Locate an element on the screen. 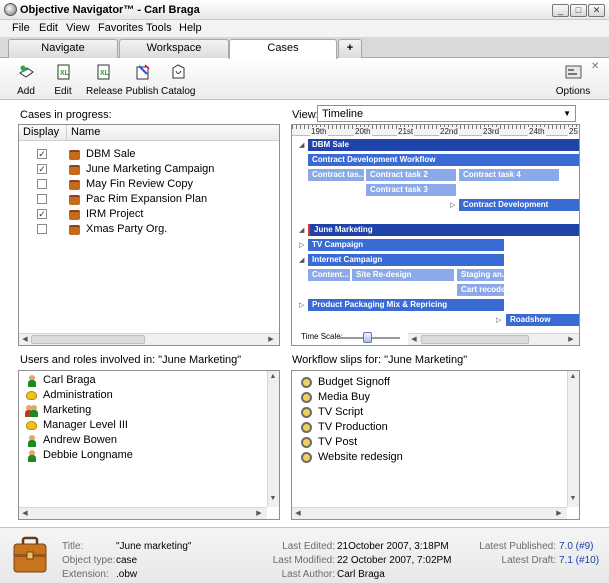 The image size is (609, 583). tab-cases: Cases is located at coordinates (283, 49).